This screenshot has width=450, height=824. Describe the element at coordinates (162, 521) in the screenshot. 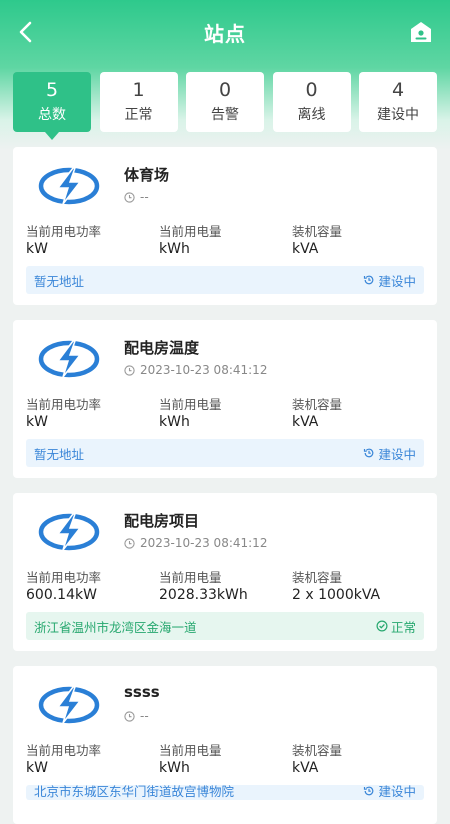

I see `station-name: 配电房项目` at that location.